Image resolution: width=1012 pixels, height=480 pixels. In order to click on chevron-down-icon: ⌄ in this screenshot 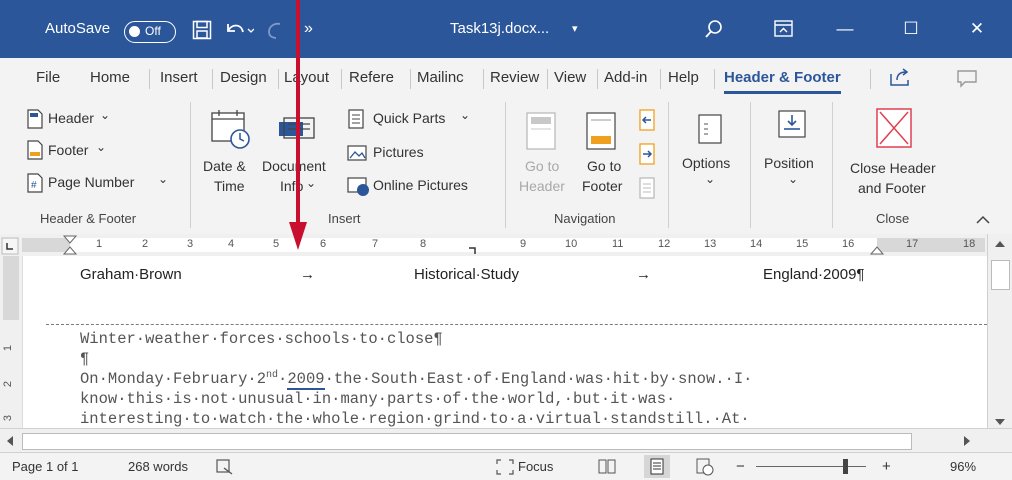, I will do `click(710, 179)`.